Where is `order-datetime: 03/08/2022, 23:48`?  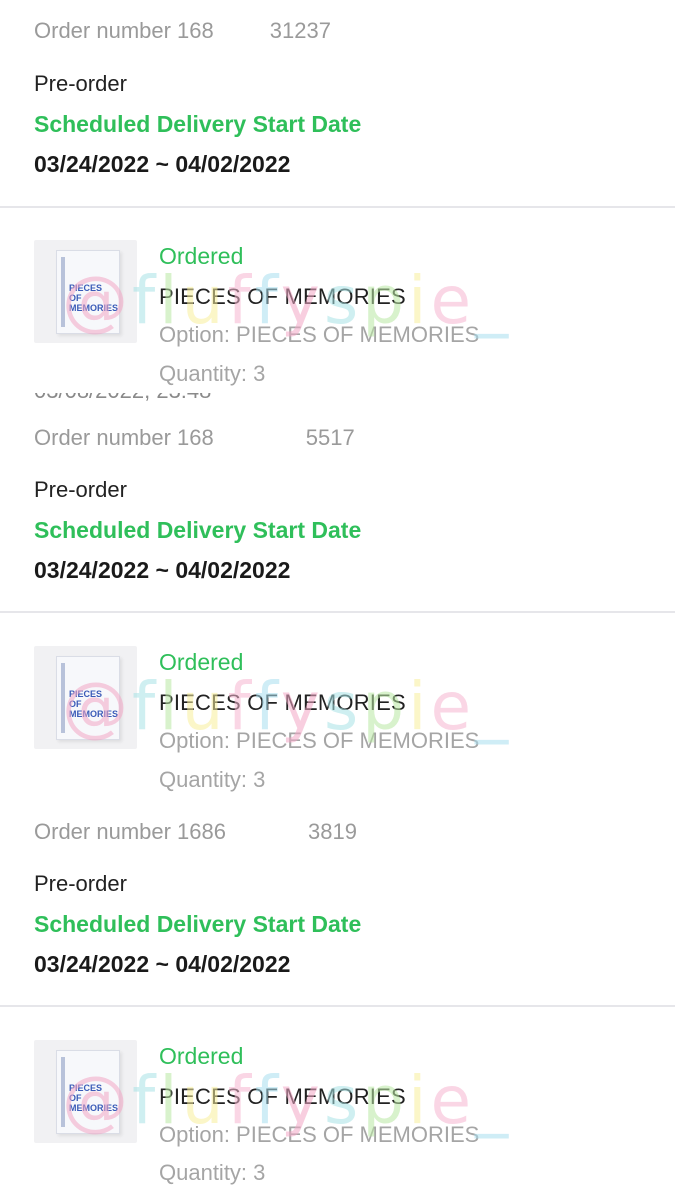
order-datetime: 03/08/2022, 23:48 is located at coordinates (122, 399).